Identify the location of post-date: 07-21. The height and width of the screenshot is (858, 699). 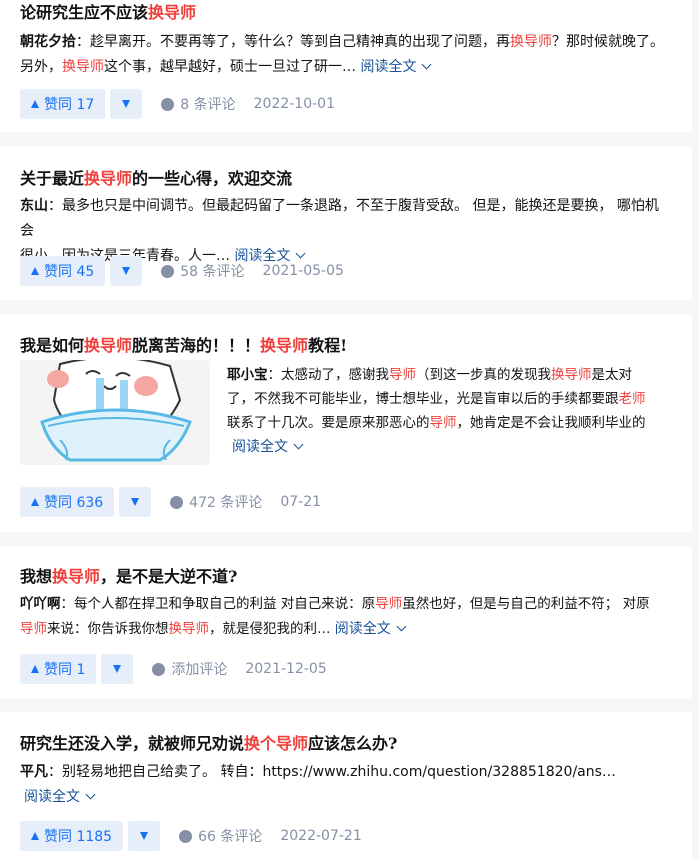
(301, 502).